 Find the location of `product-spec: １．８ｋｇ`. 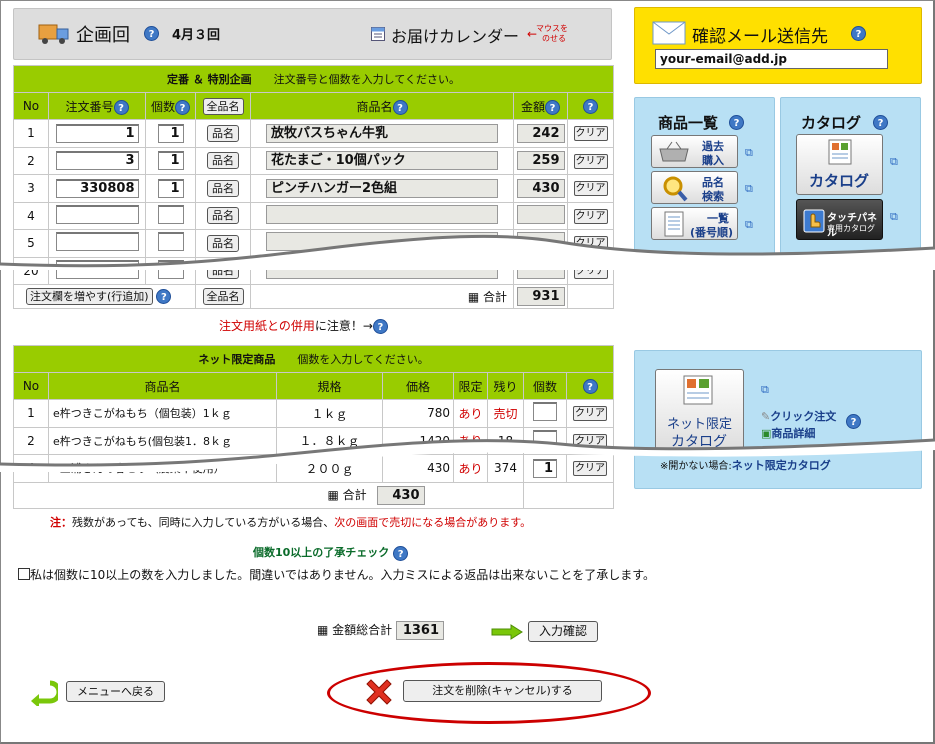

product-spec: １．８ｋｇ is located at coordinates (329, 440).